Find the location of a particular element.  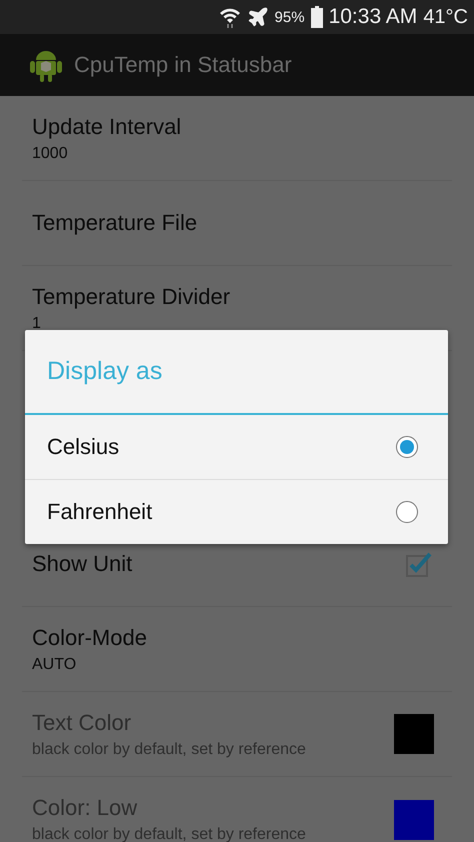

app-title: CpuTemp in Statusbar is located at coordinates (183, 65).